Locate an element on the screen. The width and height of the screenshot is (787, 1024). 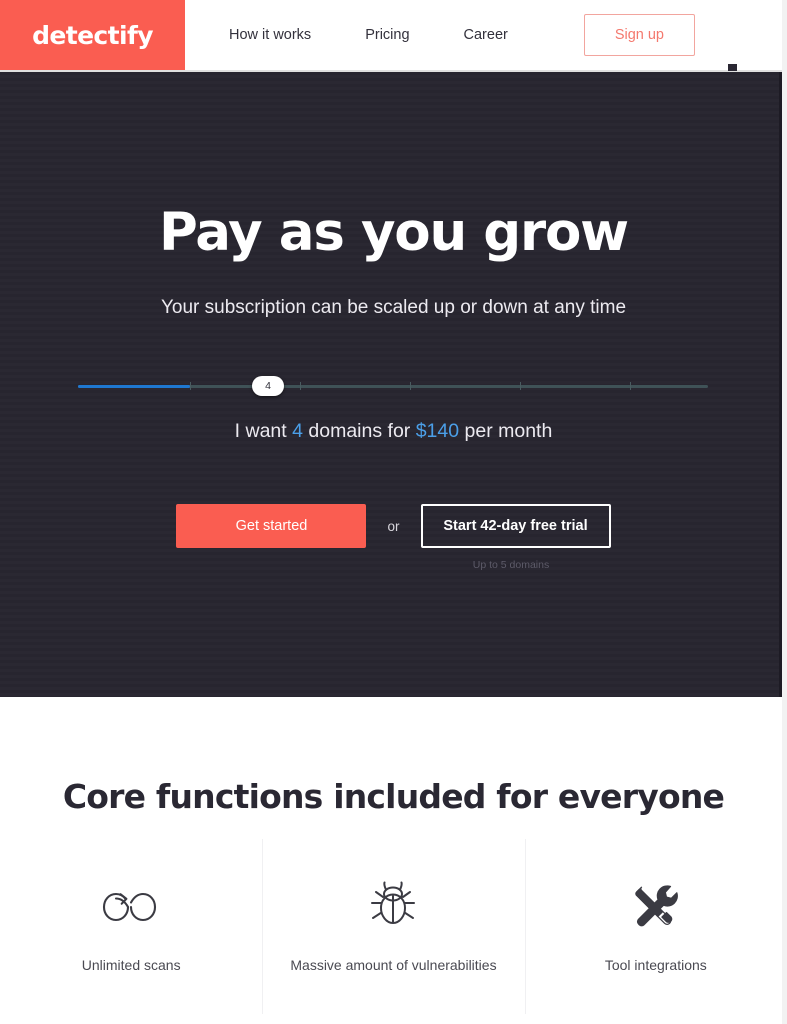
nav-link-pricing: Pricing is located at coordinates (387, 35).